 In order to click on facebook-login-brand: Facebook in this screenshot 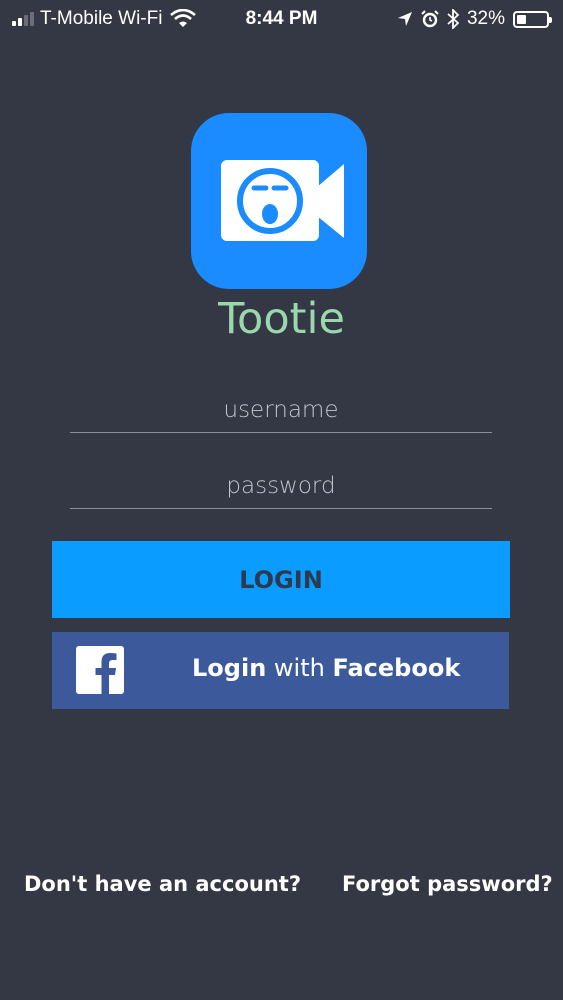, I will do `click(396, 668)`.